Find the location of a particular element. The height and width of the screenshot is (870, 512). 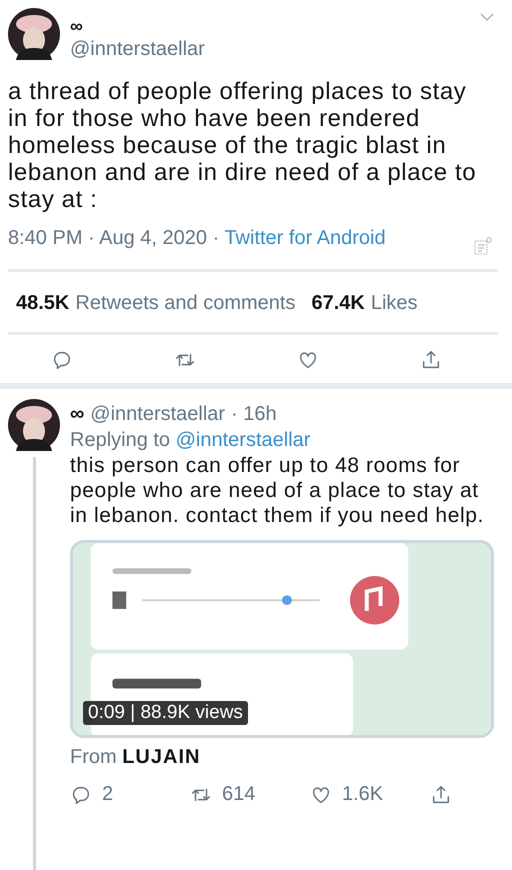

reply-age: · 16h is located at coordinates (254, 414).